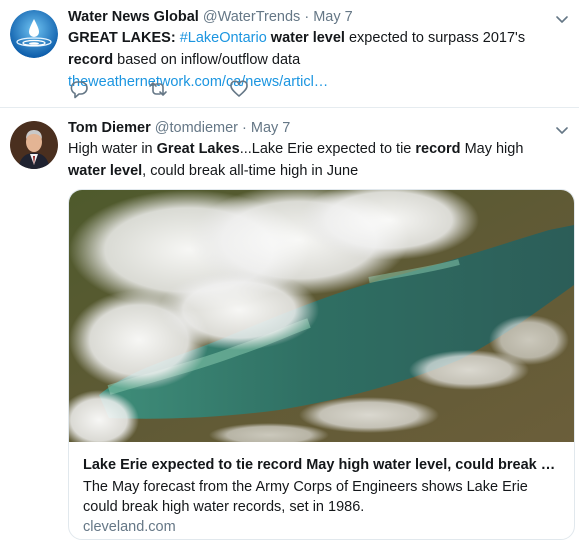 The height and width of the screenshot is (540, 579). What do you see at coordinates (124, 38) in the screenshot?
I see `text-segment: GREAT LAKES:` at bounding box center [124, 38].